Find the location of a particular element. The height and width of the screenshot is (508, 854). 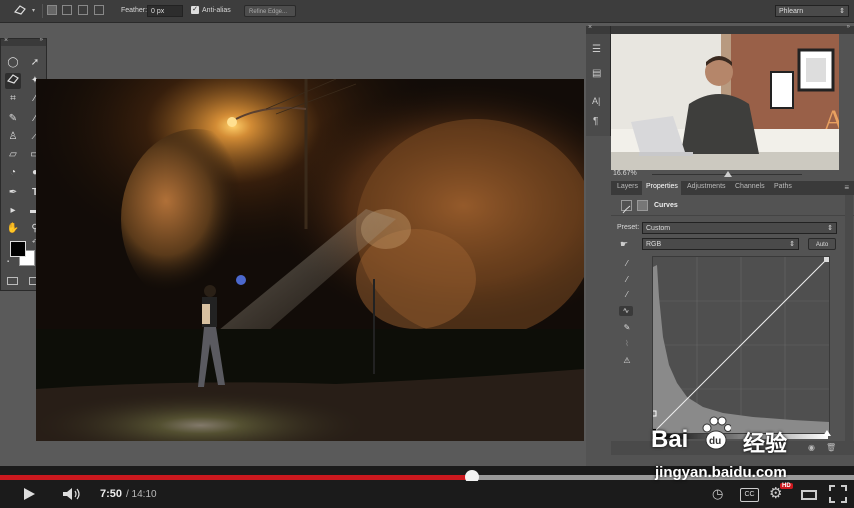

tab-properties: Properties is located at coordinates (662, 186).